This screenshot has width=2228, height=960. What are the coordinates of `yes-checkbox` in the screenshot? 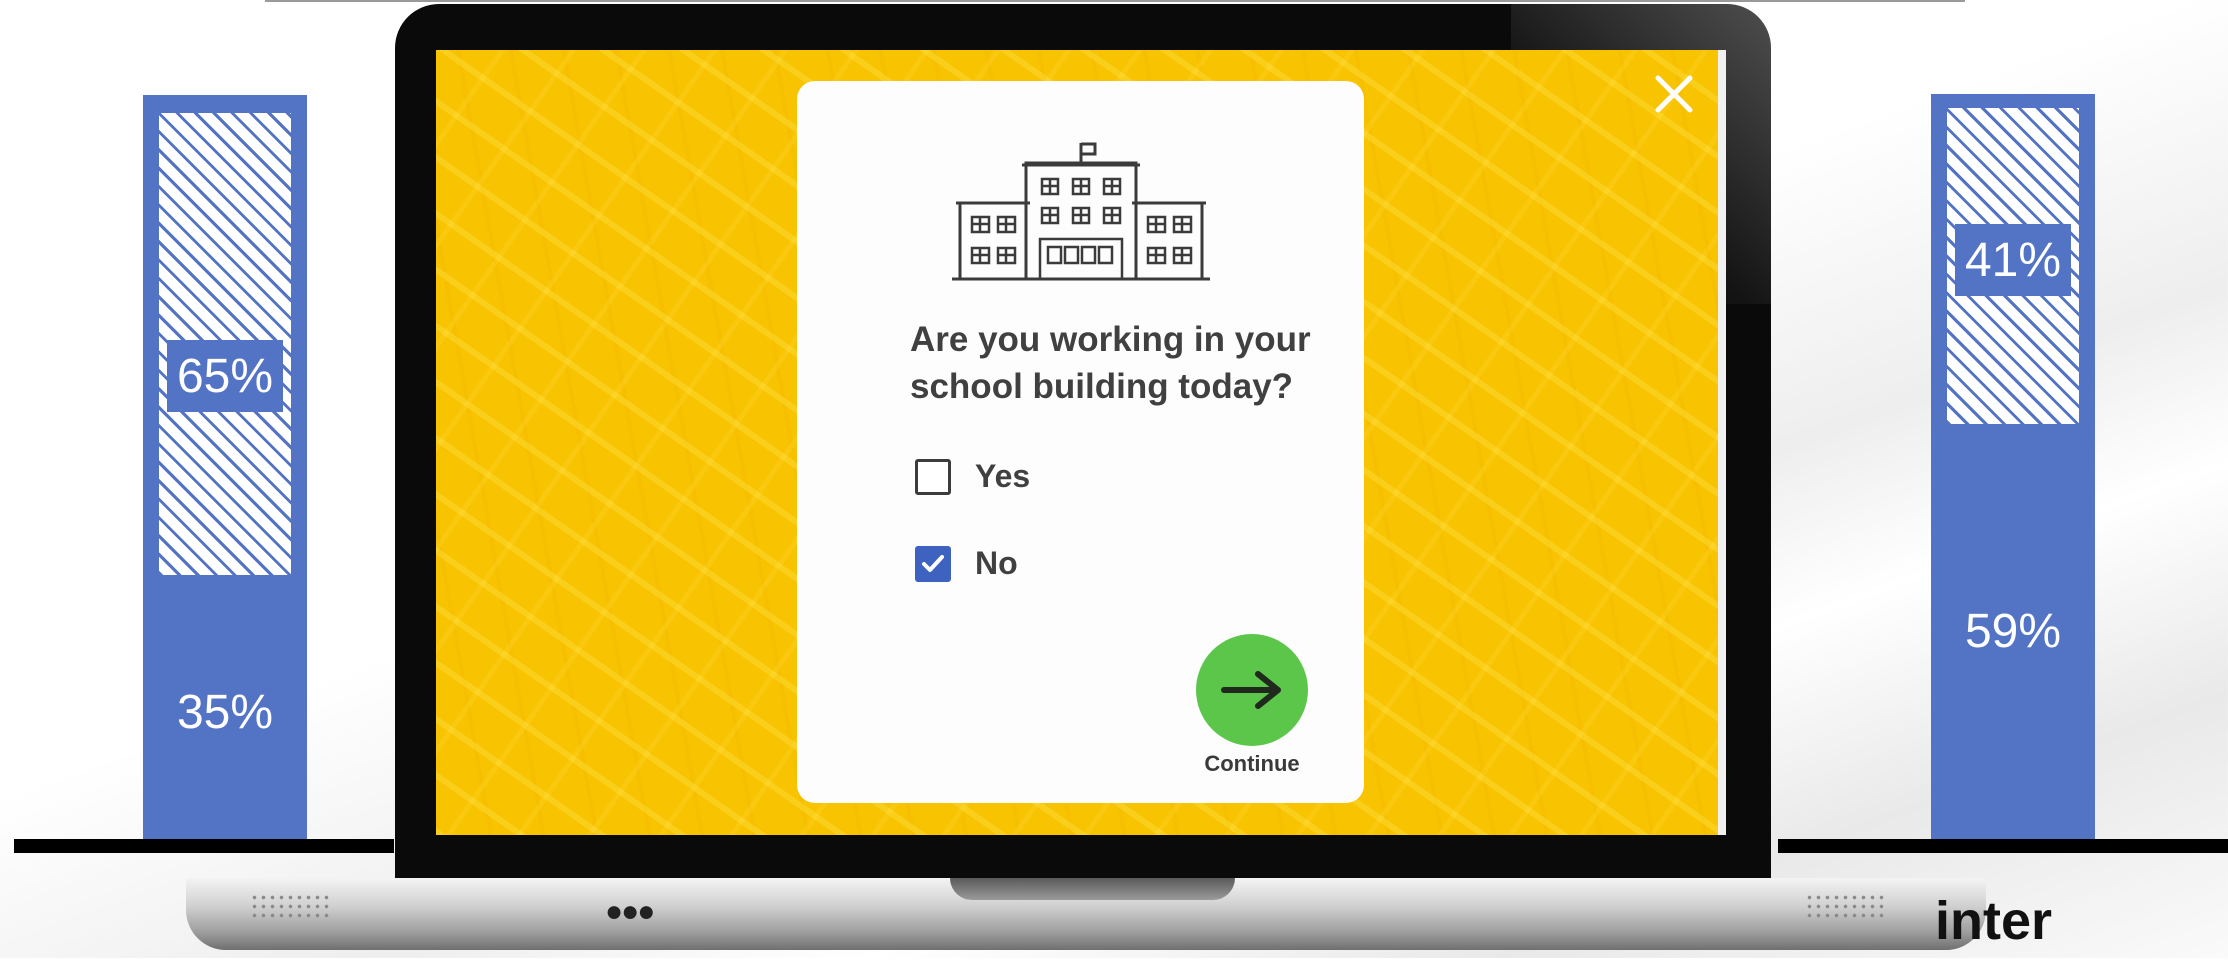 It's located at (933, 476).